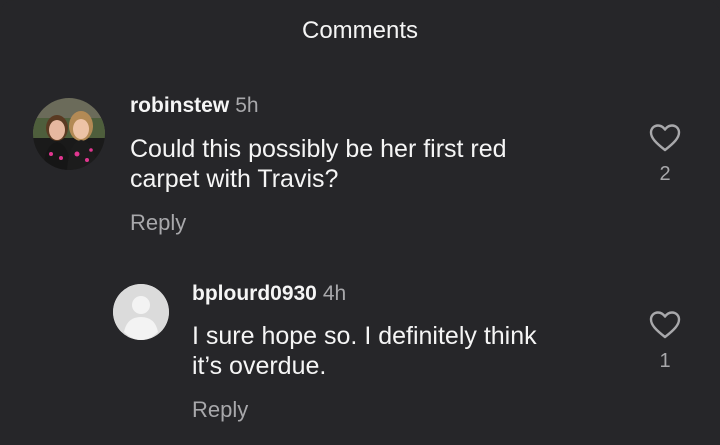 The image size is (720, 445). I want to click on comment-username: bplourd0930 4h, so click(269, 294).